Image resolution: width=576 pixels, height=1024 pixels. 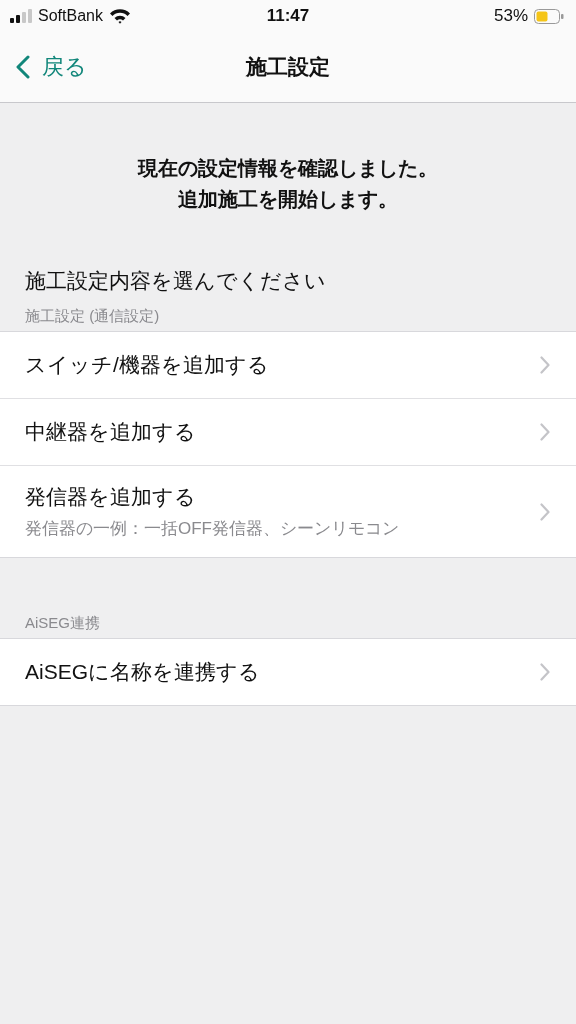 I want to click on list-item: 中継器を追加する, so click(x=288, y=431).